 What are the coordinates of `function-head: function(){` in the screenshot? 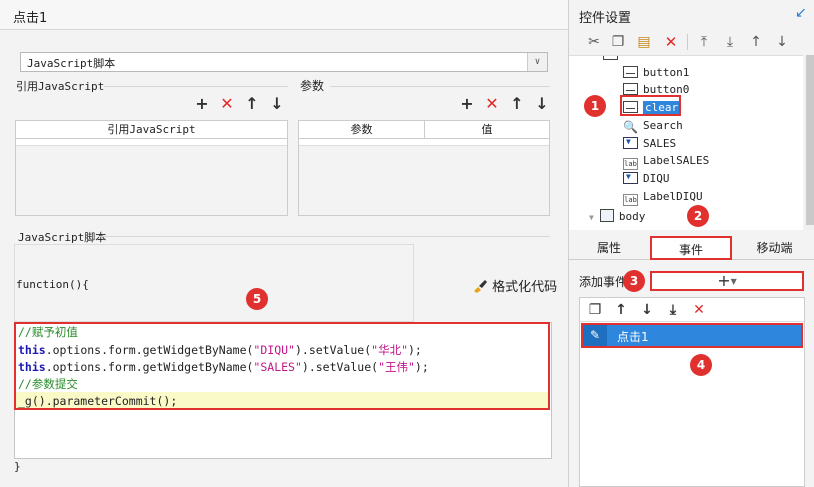 It's located at (52, 284).